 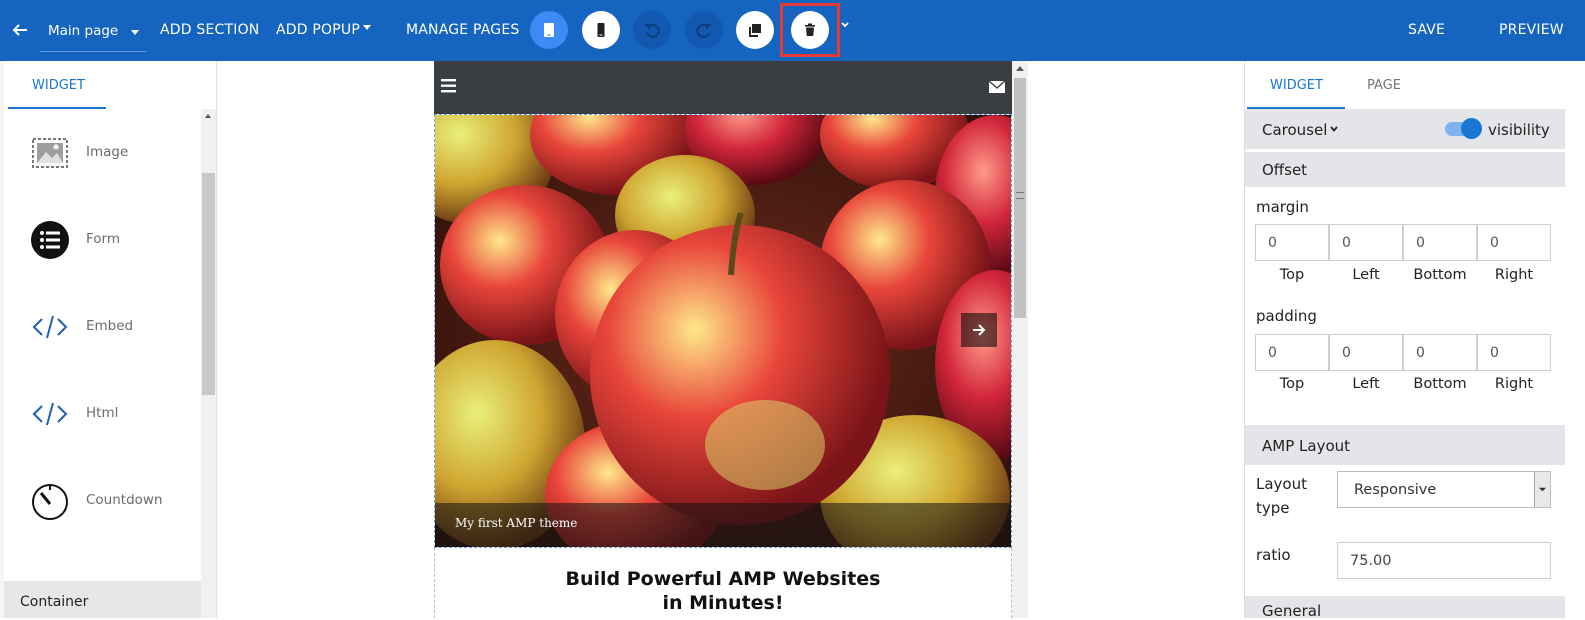 What do you see at coordinates (516, 523) in the screenshot?
I see `caption-text: My first AMP theme` at bounding box center [516, 523].